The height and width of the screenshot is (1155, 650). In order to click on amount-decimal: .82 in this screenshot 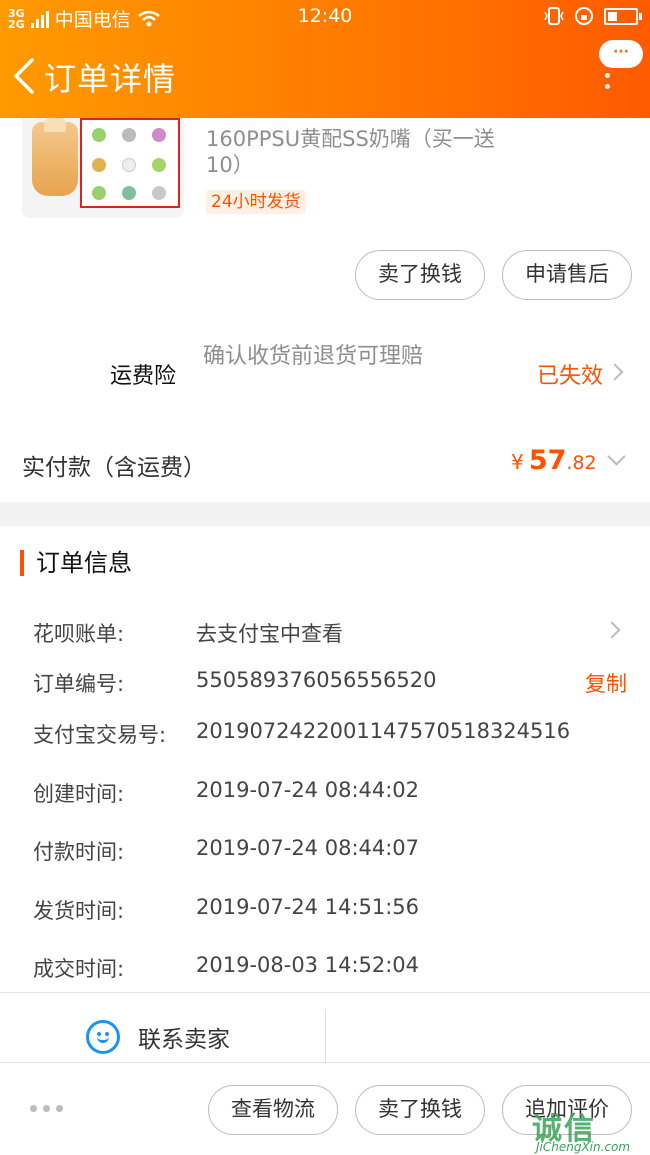, I will do `click(581, 463)`.